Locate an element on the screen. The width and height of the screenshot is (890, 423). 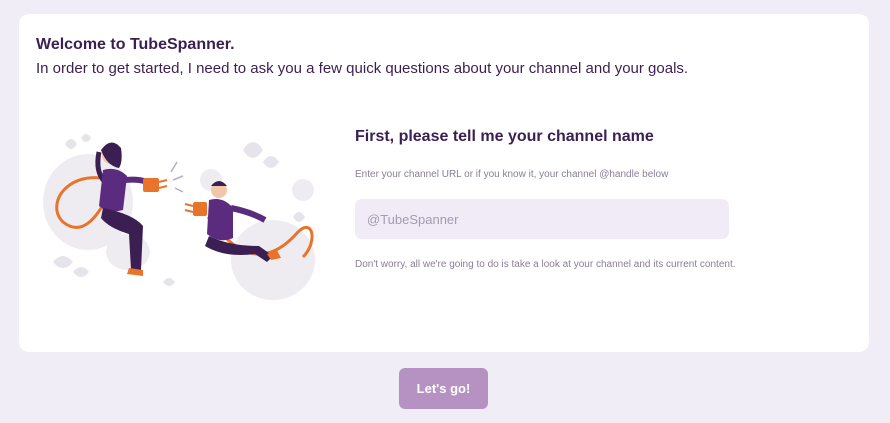
channel-name-input is located at coordinates (542, 219).